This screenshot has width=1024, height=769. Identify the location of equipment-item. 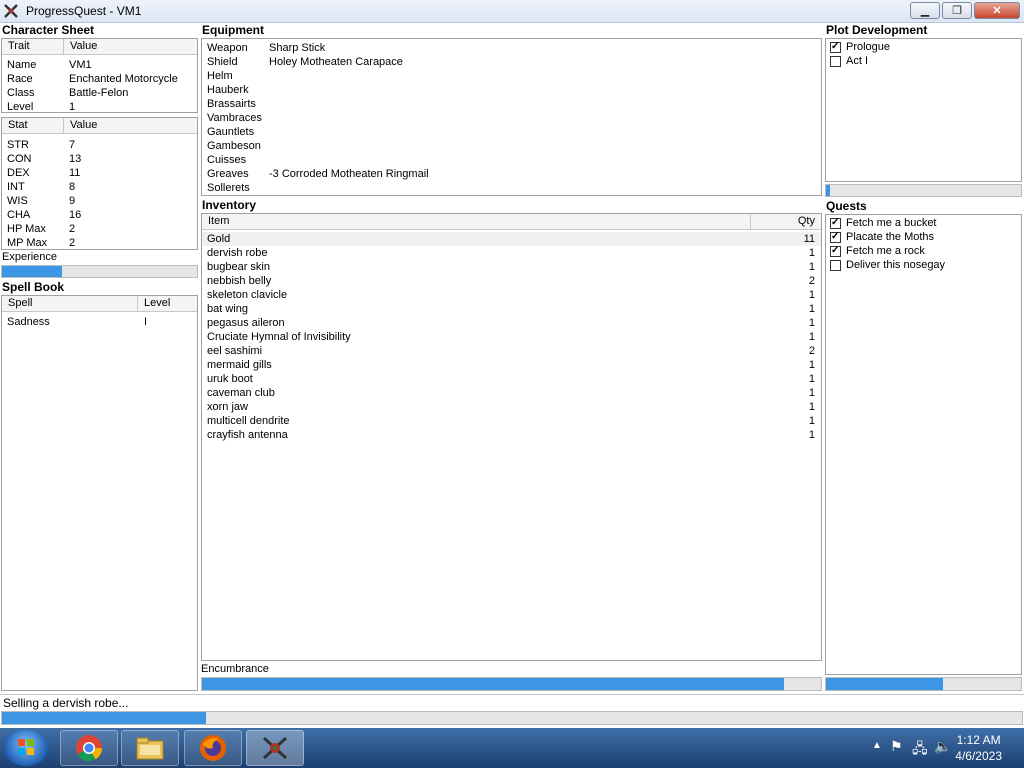
(542, 160).